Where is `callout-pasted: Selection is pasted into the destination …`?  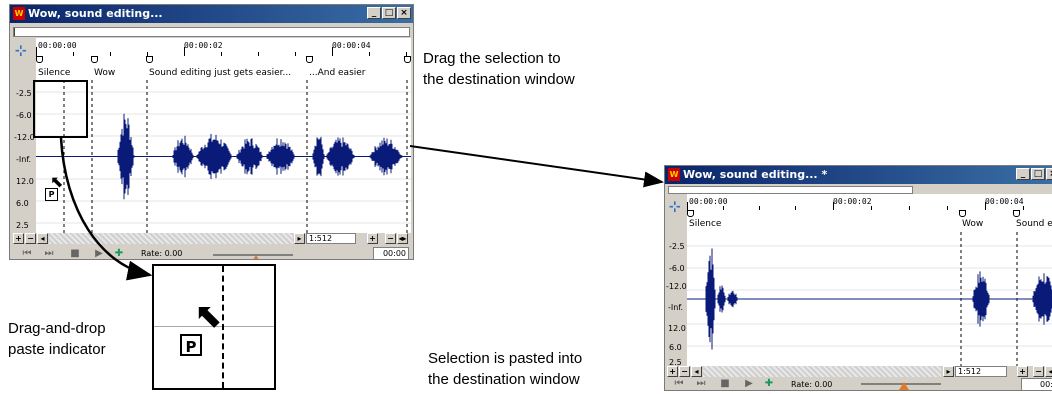 callout-pasted: Selection is pasted into the destination … is located at coordinates (505, 369).